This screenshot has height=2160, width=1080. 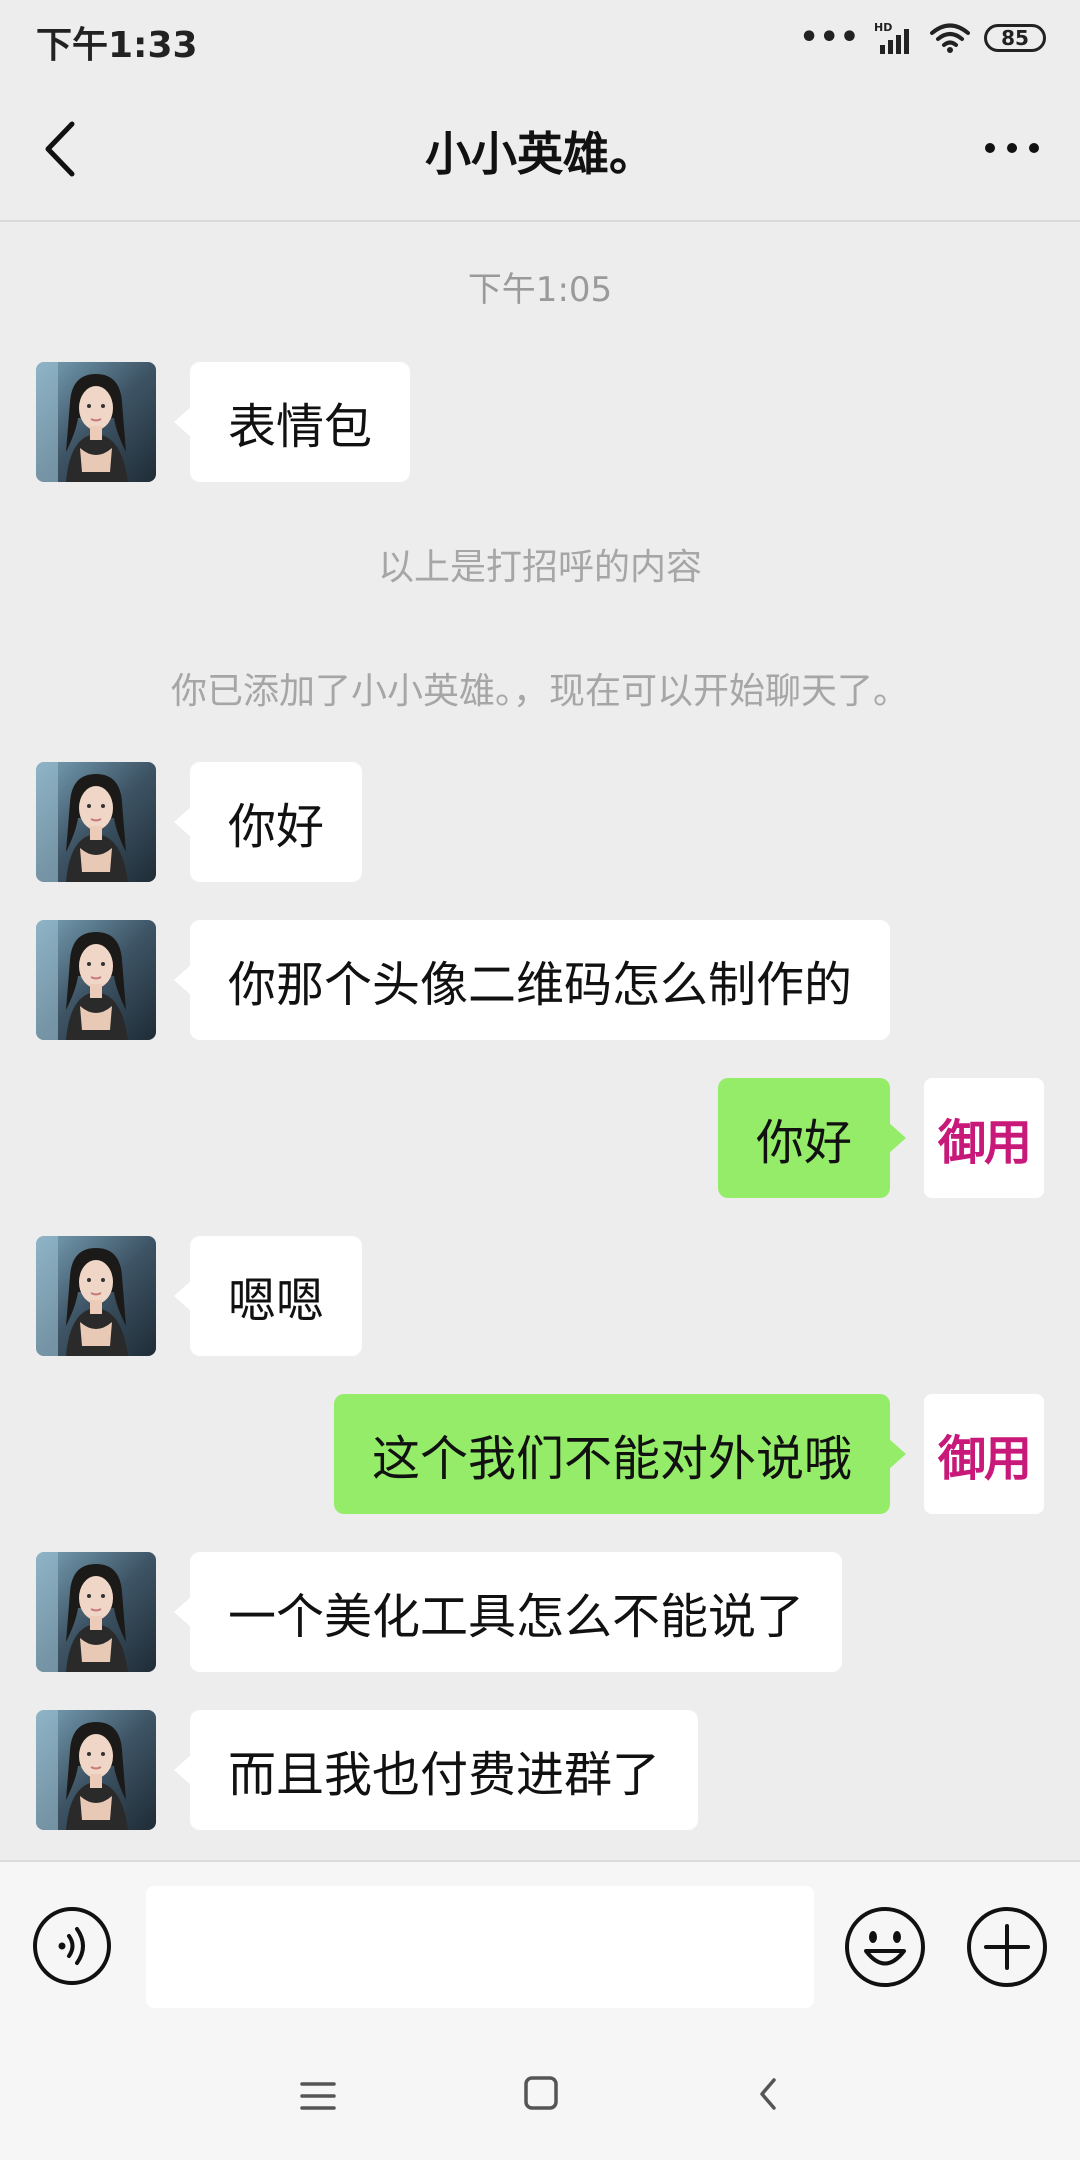 I want to click on incoming-message: 嗯嗯, so click(x=268, y=1296).